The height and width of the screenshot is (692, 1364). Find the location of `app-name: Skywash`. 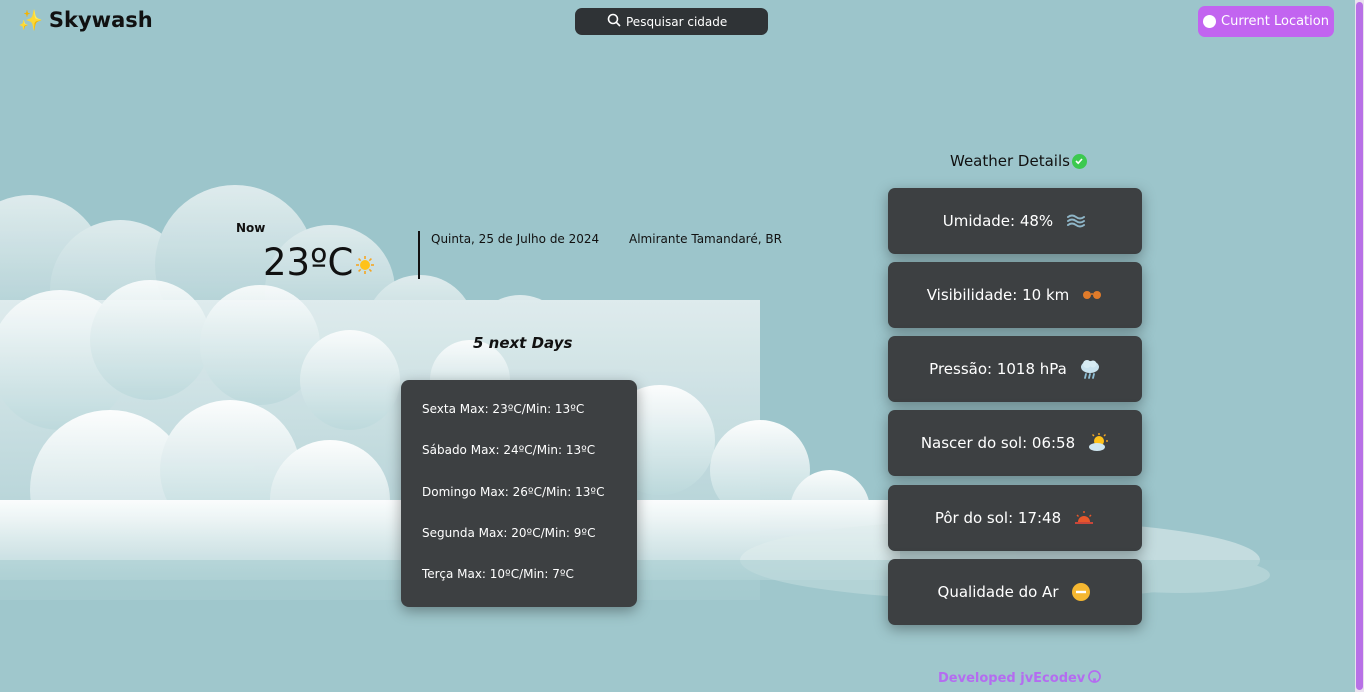

app-name: Skywash is located at coordinates (100, 20).